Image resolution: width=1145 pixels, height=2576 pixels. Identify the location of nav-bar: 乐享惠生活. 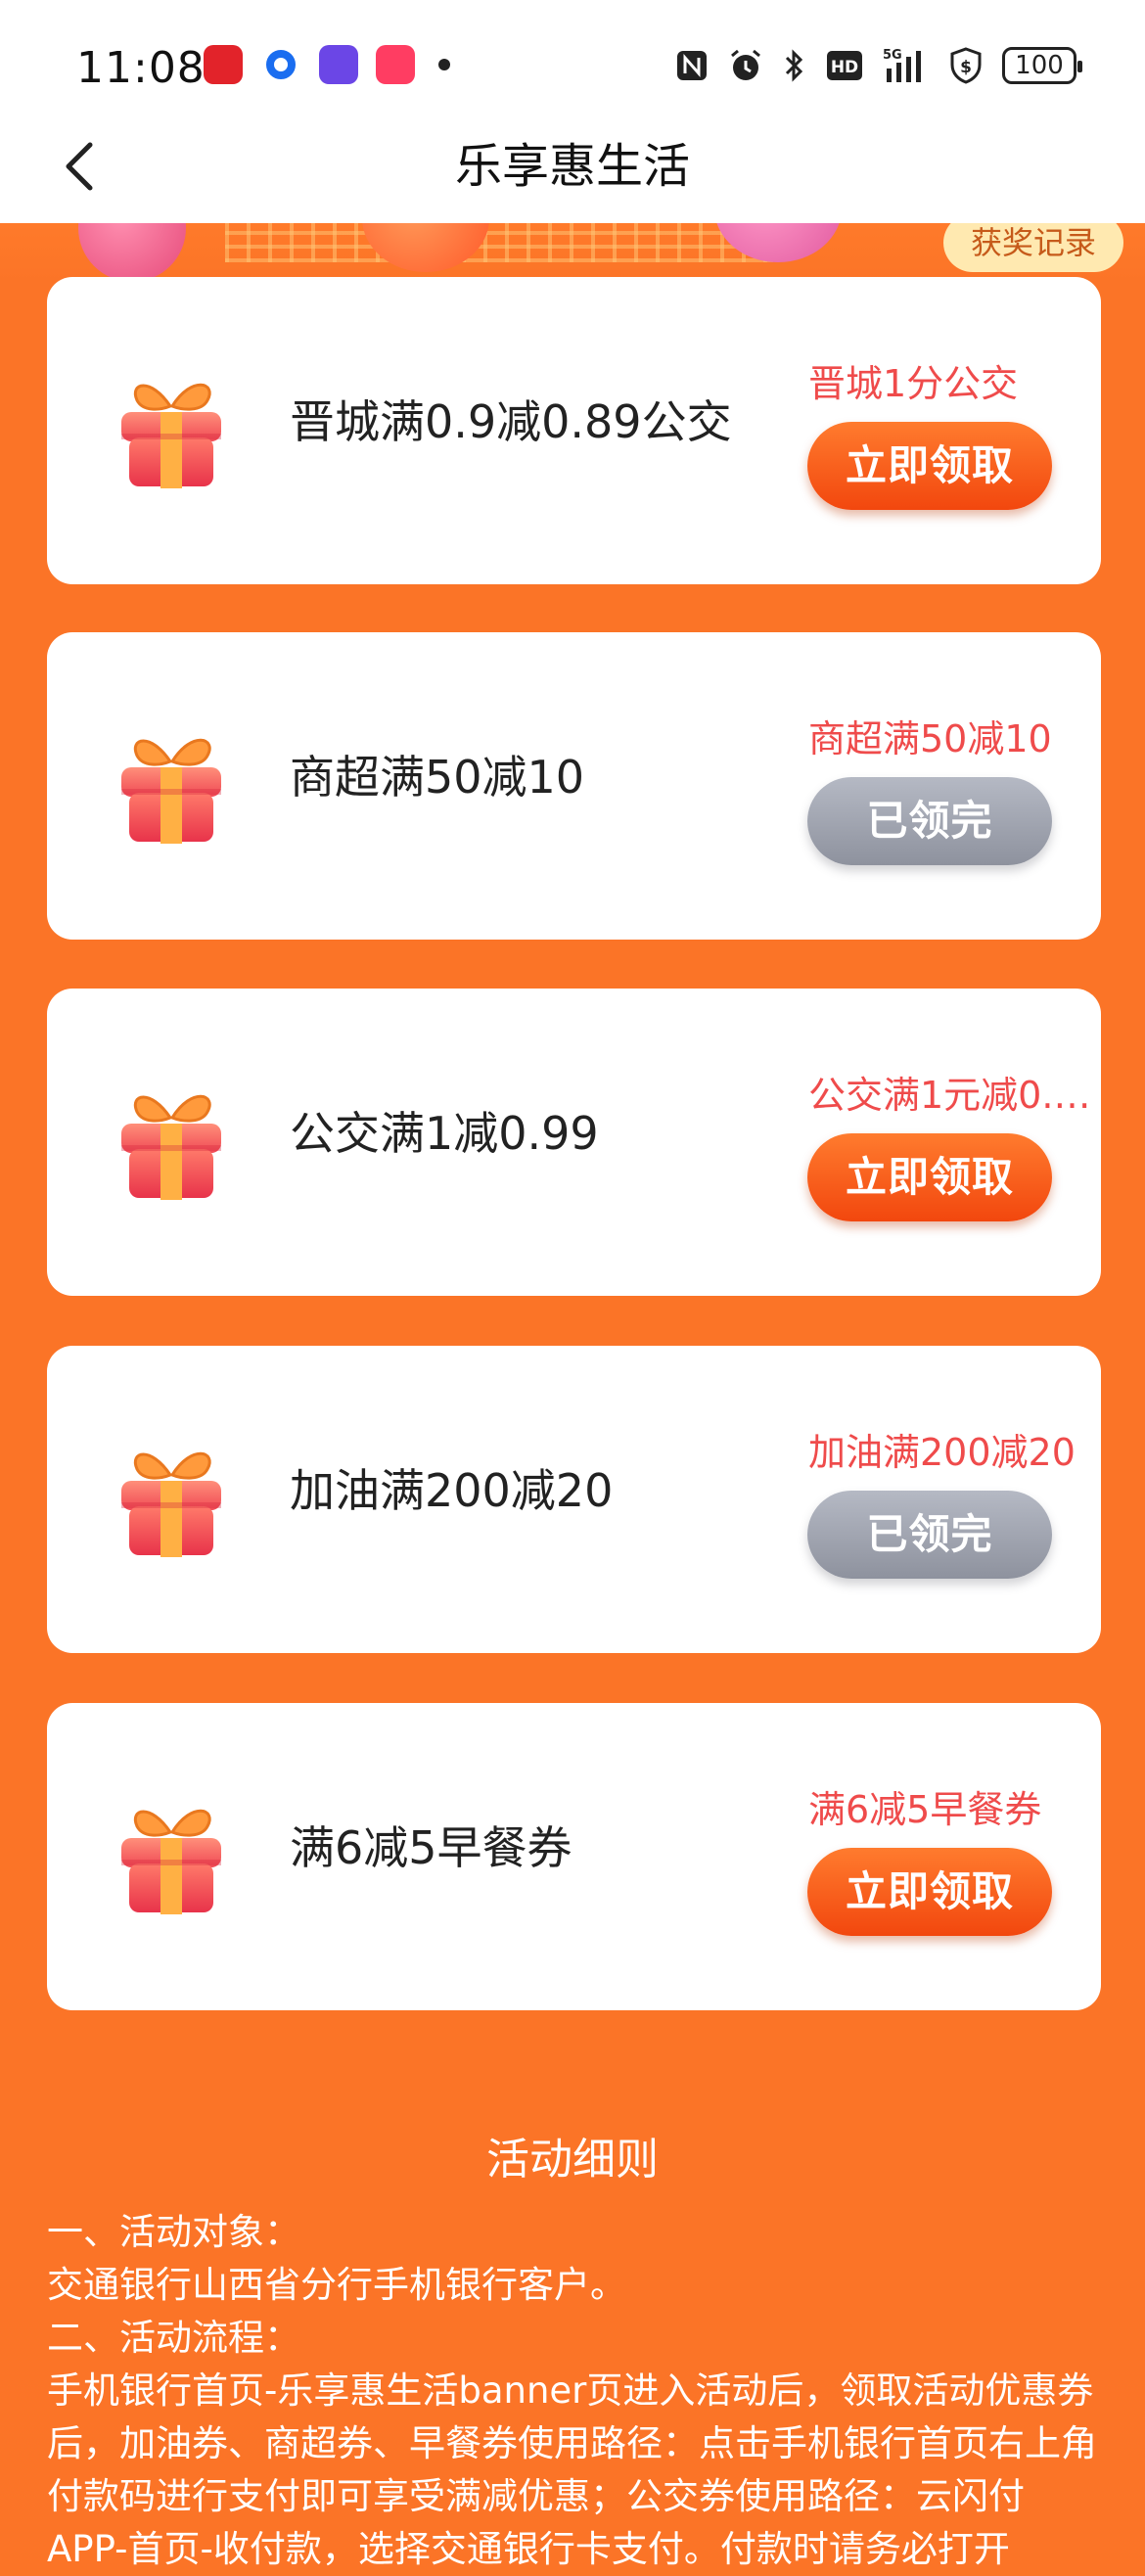
(572, 181).